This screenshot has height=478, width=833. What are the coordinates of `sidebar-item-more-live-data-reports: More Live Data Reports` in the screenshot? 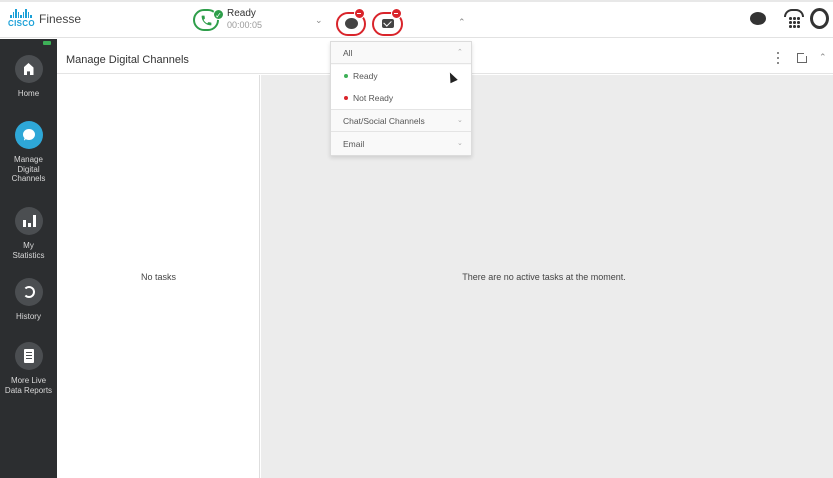 It's located at (28, 368).